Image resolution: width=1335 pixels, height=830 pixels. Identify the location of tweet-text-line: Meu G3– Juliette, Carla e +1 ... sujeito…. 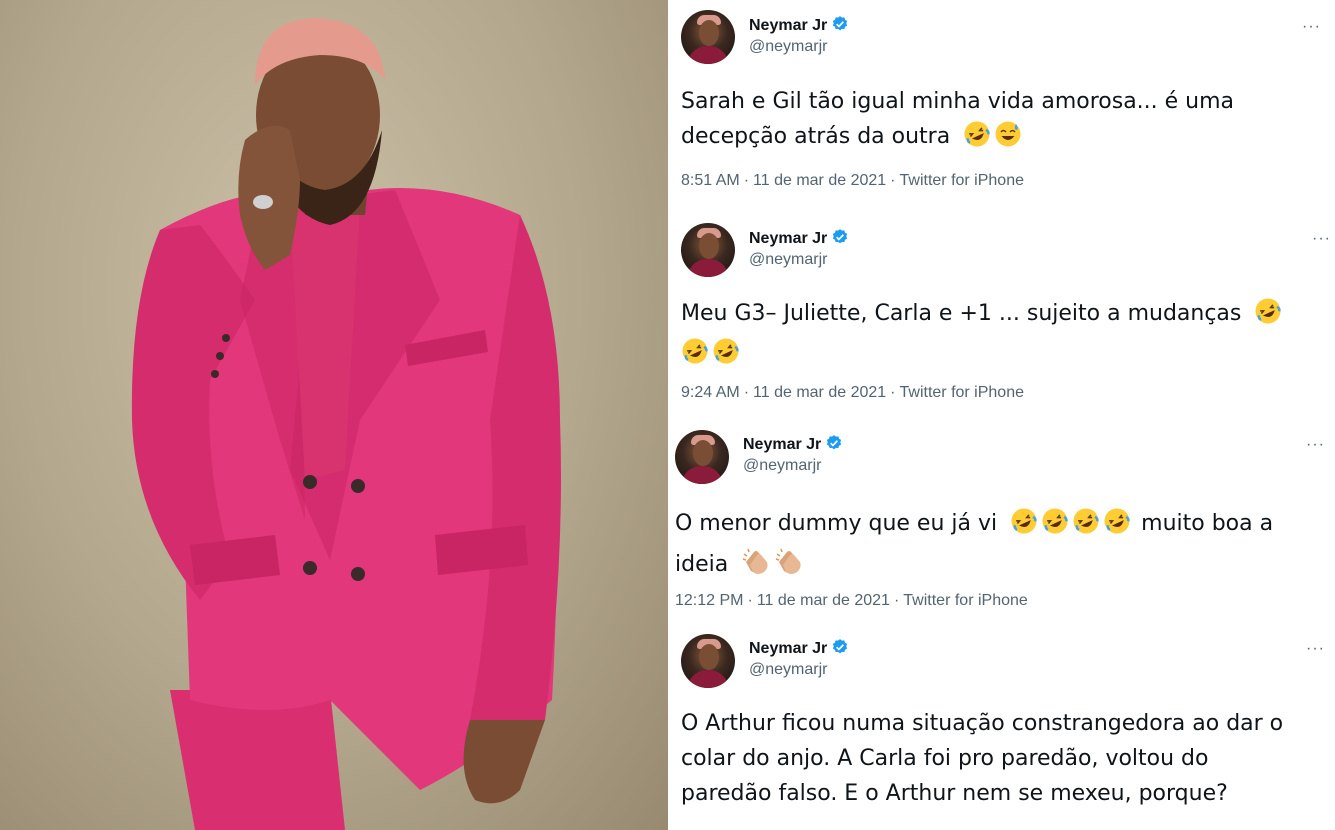
(983, 316).